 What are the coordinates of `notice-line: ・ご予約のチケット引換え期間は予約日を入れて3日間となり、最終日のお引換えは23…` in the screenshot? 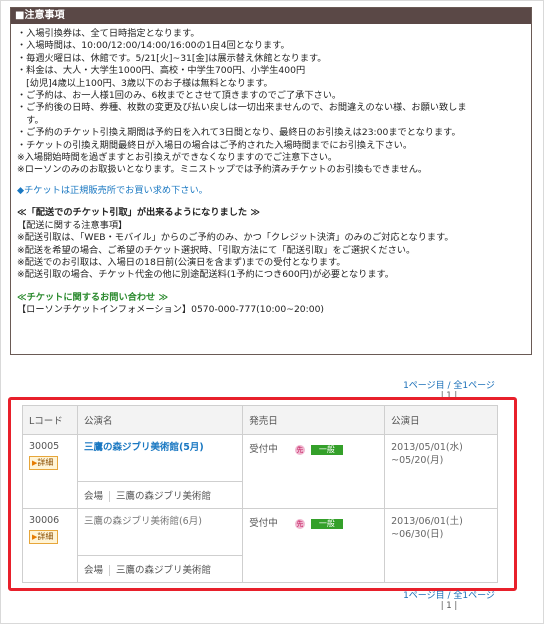 It's located at (239, 133).